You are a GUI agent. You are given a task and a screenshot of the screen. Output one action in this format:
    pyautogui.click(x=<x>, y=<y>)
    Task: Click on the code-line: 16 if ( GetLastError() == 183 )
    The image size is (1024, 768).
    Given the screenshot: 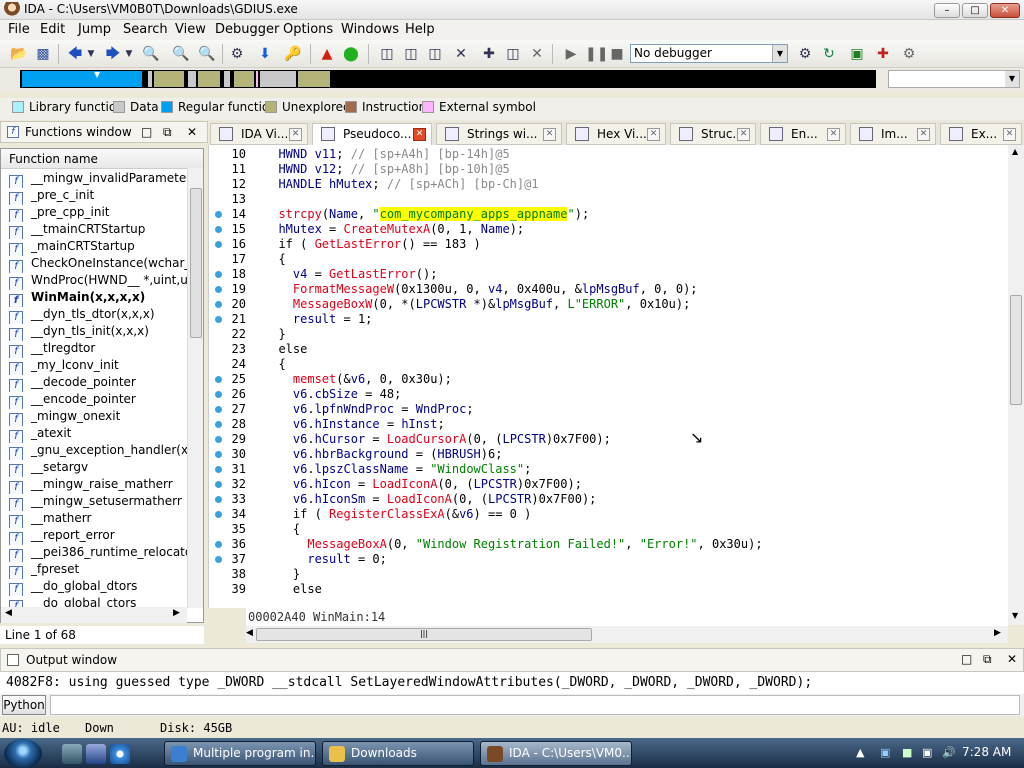 What is the action you would take?
    pyautogui.click(x=608, y=244)
    